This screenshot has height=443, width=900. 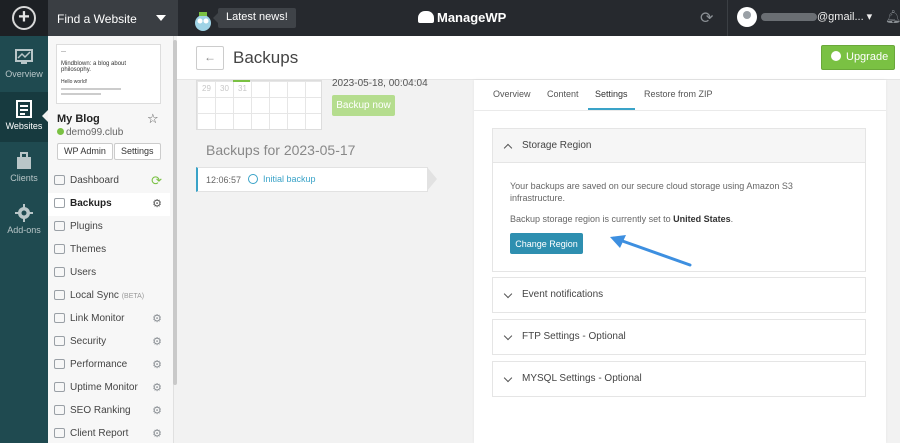 I want to click on refresh-icon: ⟳, so click(x=706, y=18).